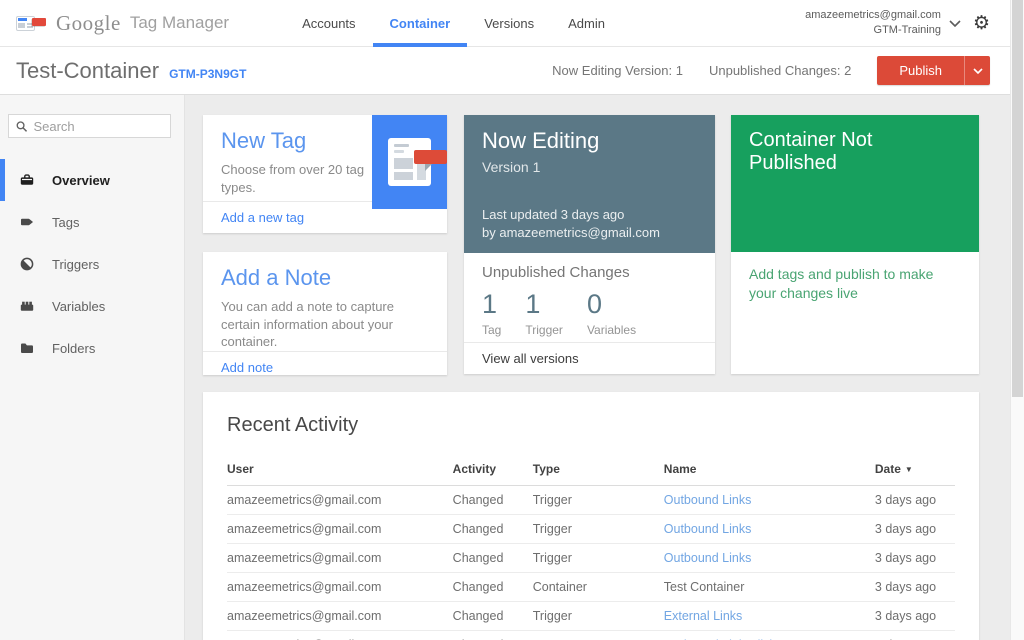  I want to click on activity-cell-type: Tag, so click(598, 635).